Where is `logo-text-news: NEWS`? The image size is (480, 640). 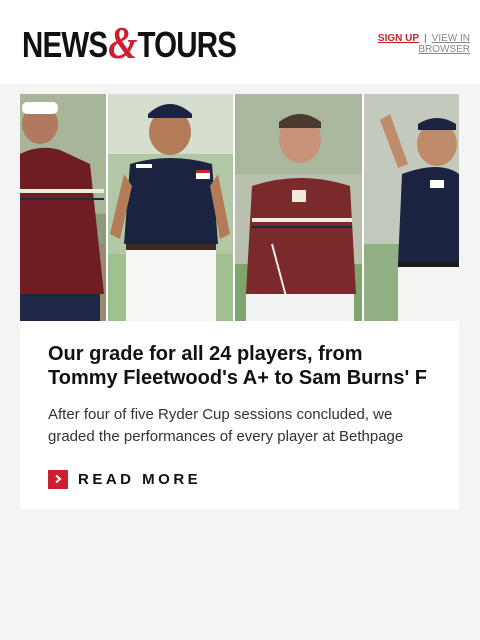 logo-text-news: NEWS is located at coordinates (65, 44).